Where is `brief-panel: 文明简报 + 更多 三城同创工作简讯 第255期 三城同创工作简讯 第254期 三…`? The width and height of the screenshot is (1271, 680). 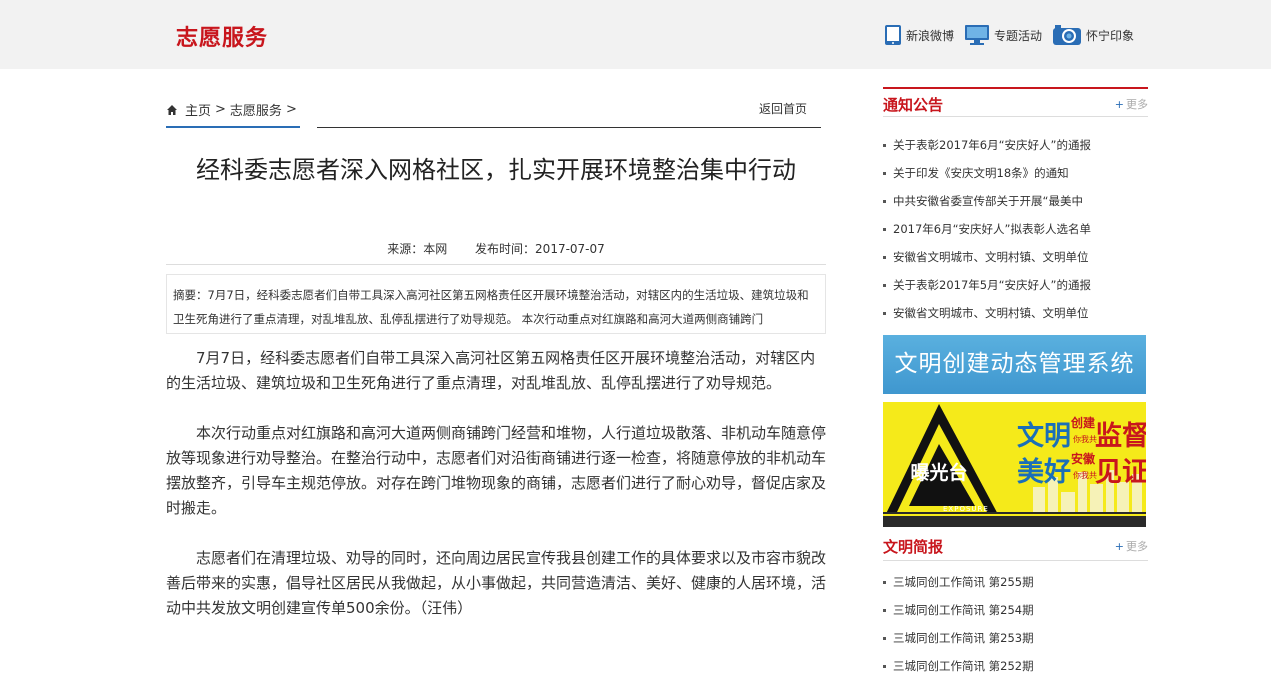
brief-panel: 文明简报 + 更多 三城同创工作简讯 第255期 三城同创工作简讯 第254期 三… is located at coordinates (1015, 605).